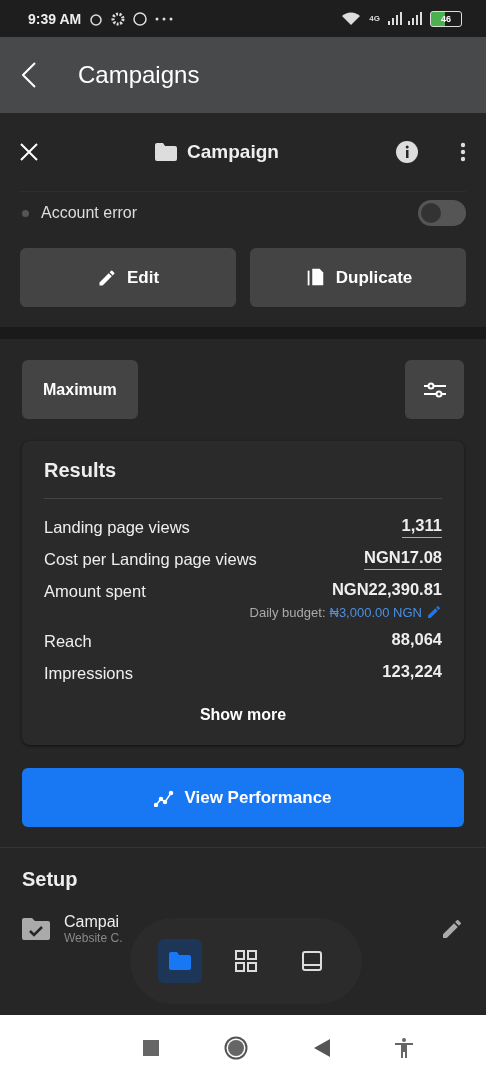 The image size is (486, 1080). What do you see at coordinates (50, 879) in the screenshot?
I see `section-title: Setup` at bounding box center [50, 879].